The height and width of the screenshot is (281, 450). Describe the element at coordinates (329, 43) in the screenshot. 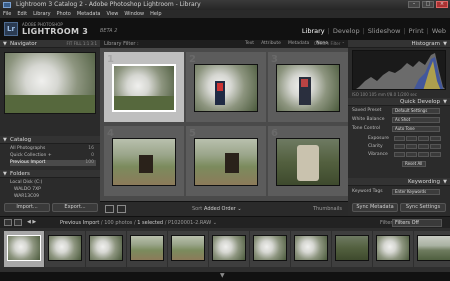

I see `custom-filter: Custom Filter ⌃` at that location.